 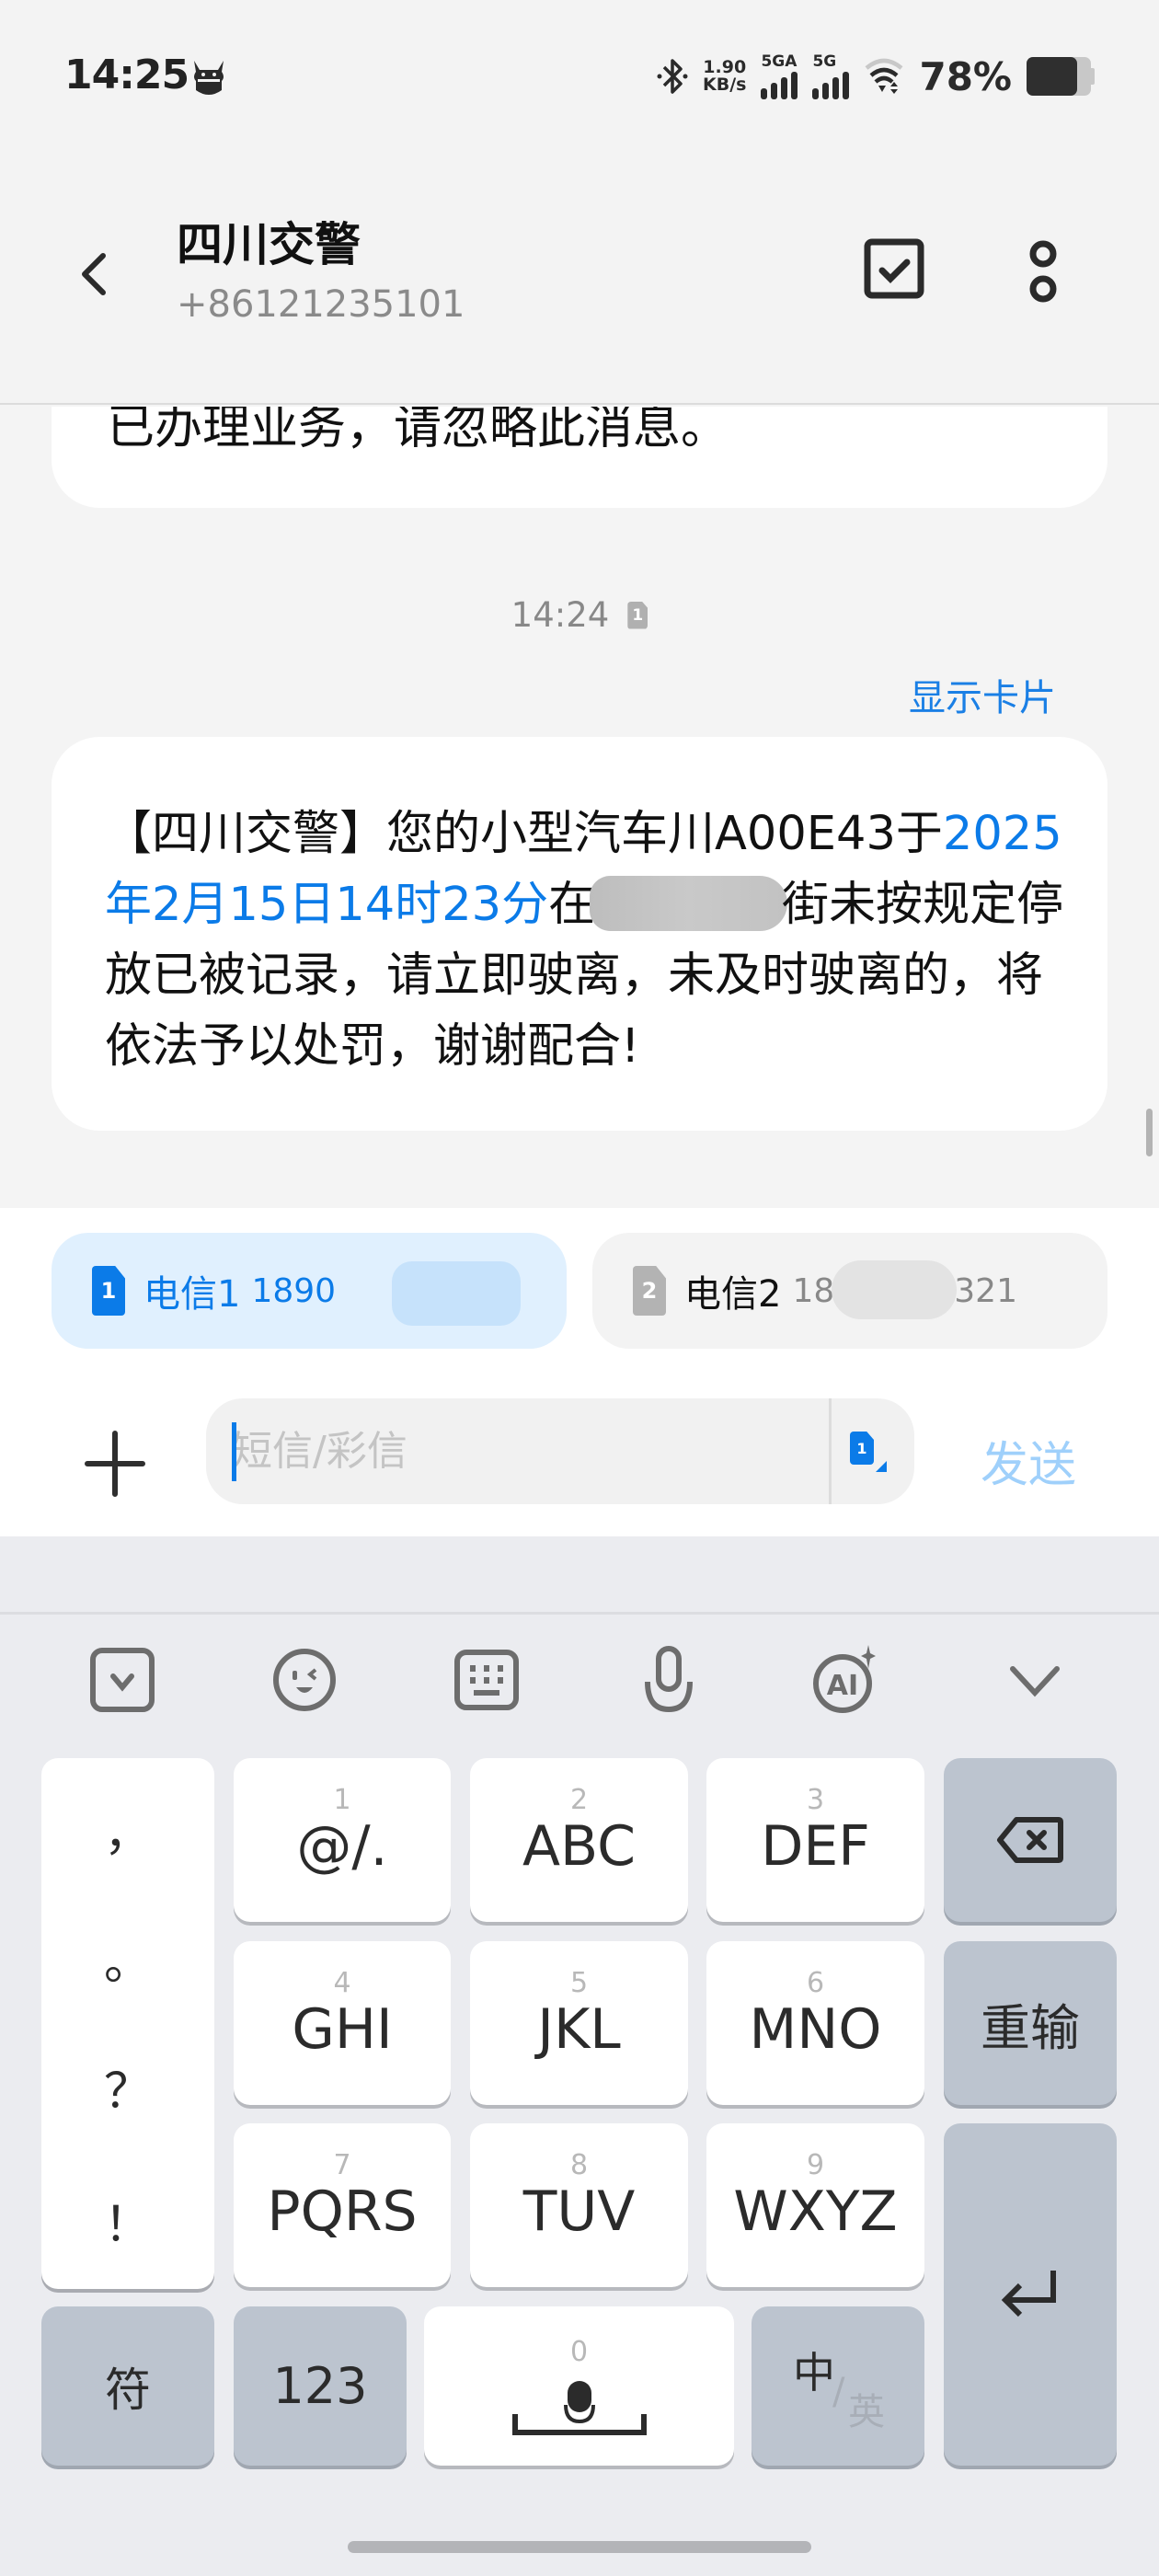 What do you see at coordinates (1035, 1680) in the screenshot?
I see `chevron-down-icon` at bounding box center [1035, 1680].